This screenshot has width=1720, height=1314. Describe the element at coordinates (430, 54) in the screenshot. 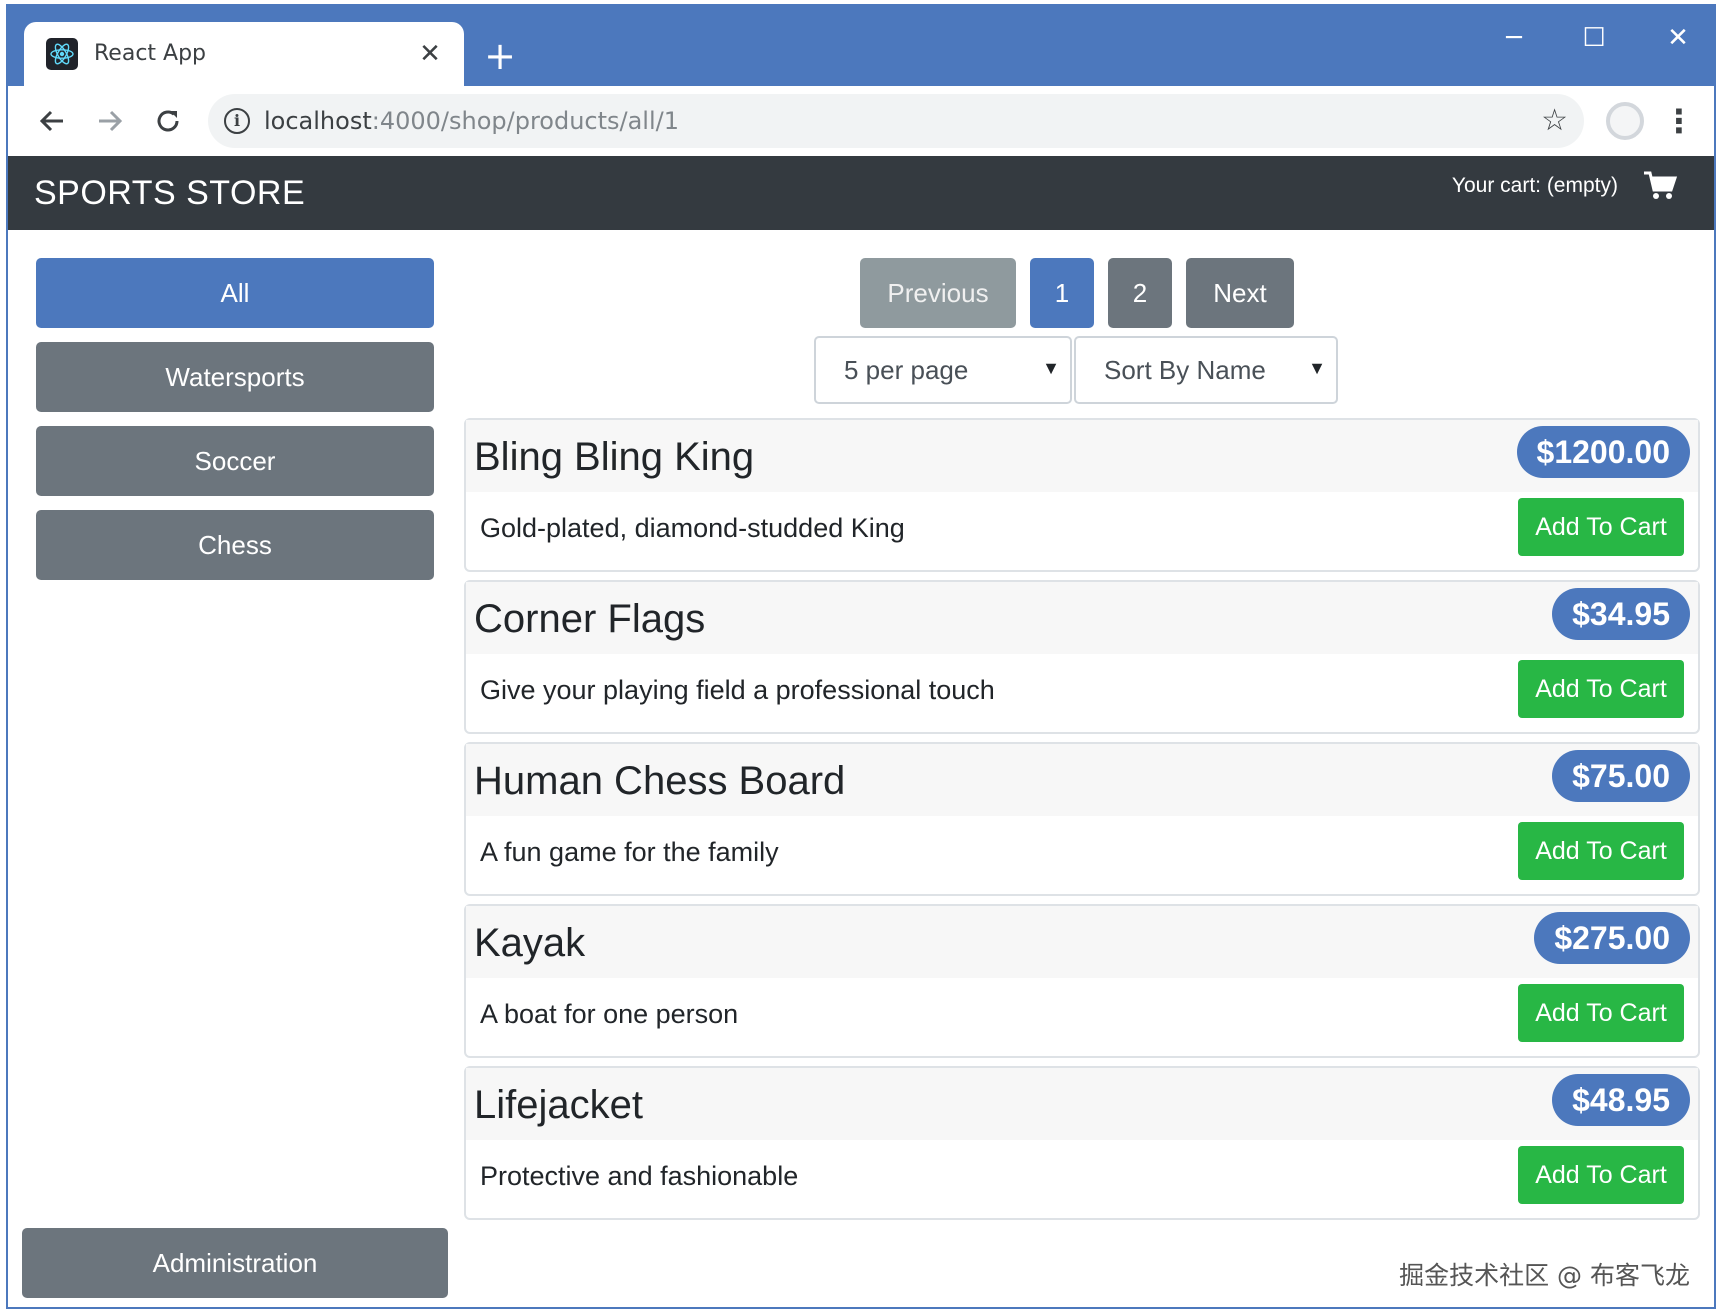

I see `tab-close-icon: ✕` at that location.